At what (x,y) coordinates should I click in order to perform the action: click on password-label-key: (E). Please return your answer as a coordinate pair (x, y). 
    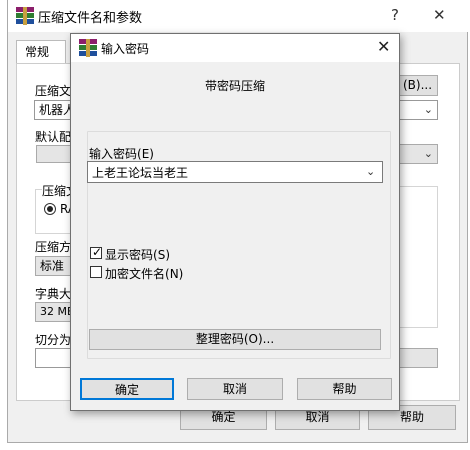
    Looking at the image, I should click on (145, 154).